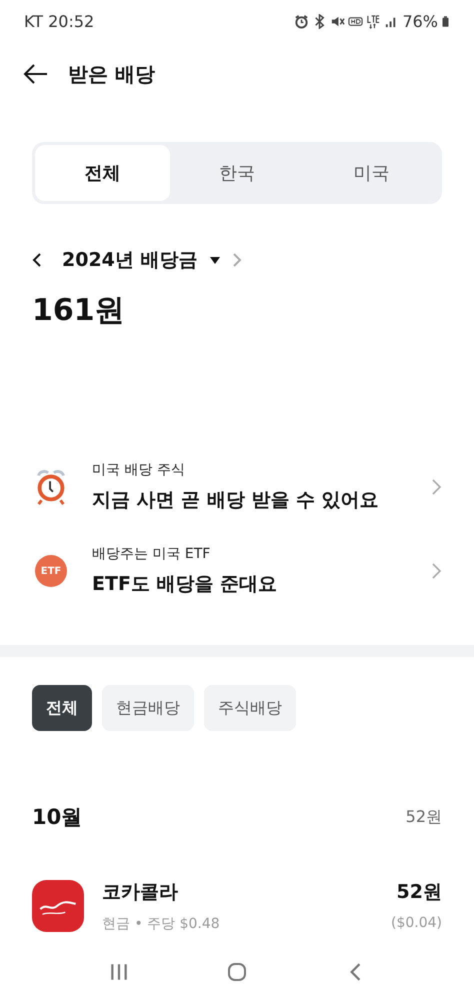  What do you see at coordinates (424, 817) in the screenshot?
I see `month-total: 52원` at bounding box center [424, 817].